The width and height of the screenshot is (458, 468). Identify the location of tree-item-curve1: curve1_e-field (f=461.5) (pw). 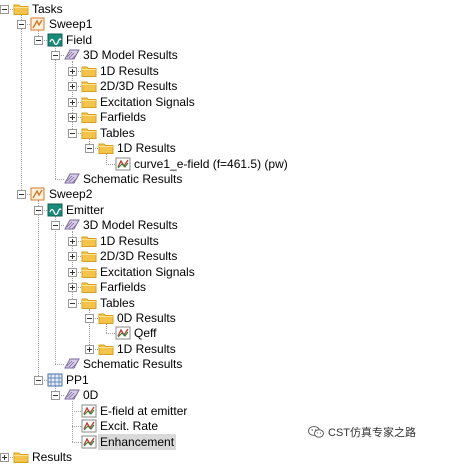
(280, 164).